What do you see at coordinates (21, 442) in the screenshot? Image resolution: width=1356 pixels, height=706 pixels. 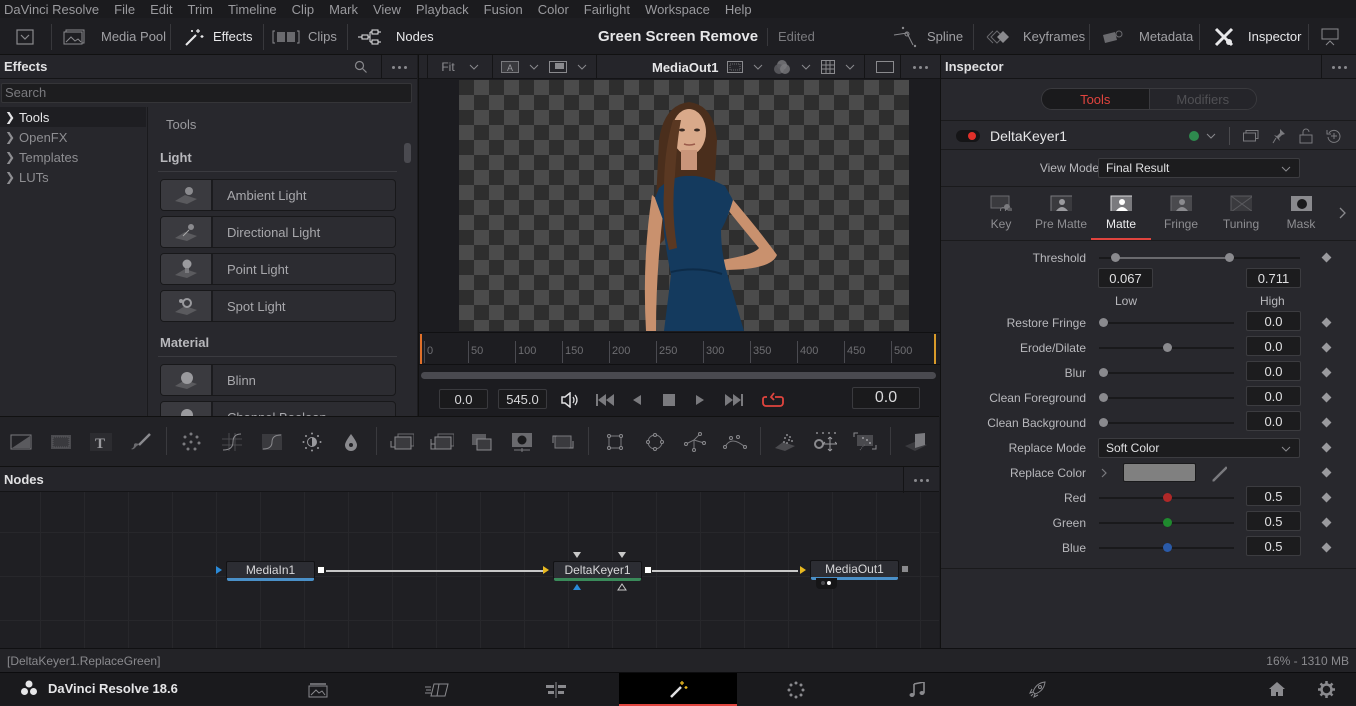 I see `background-tool-button` at bounding box center [21, 442].